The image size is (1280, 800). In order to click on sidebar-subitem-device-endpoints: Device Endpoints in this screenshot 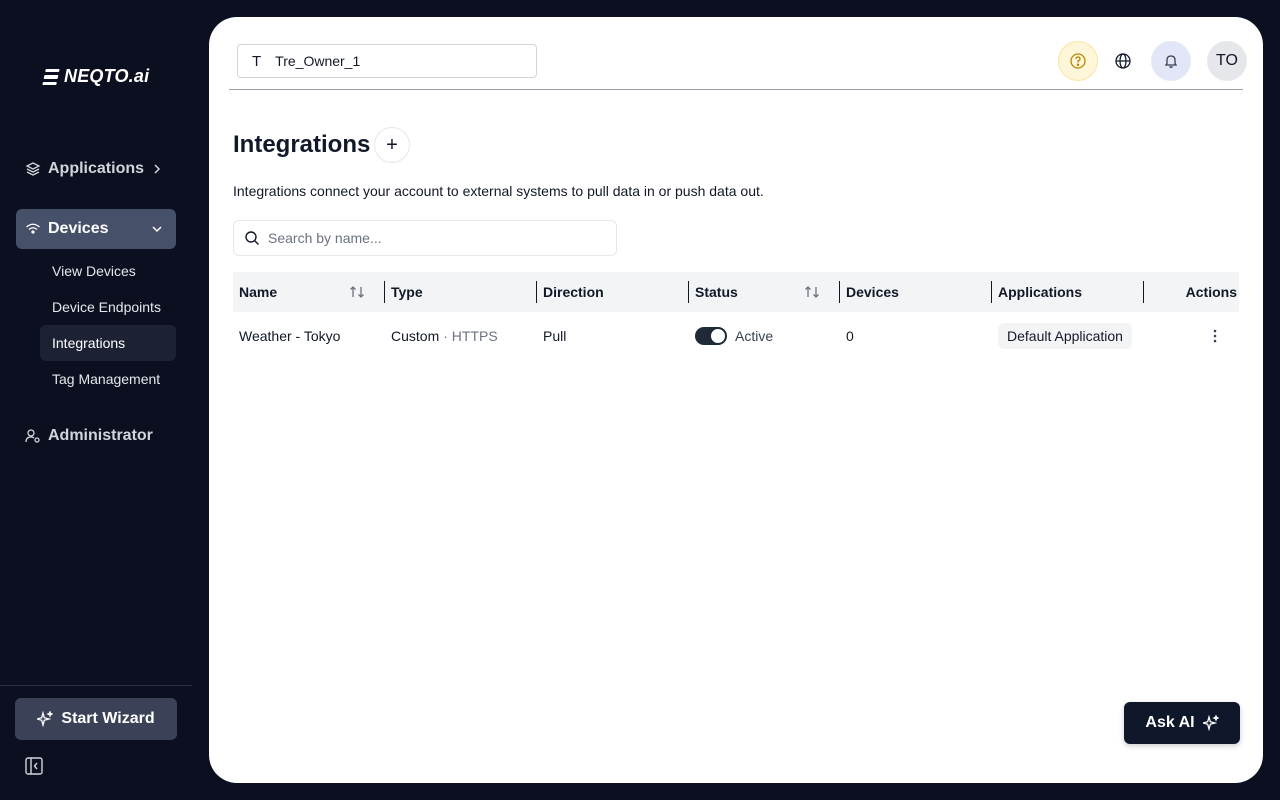, I will do `click(108, 307)`.